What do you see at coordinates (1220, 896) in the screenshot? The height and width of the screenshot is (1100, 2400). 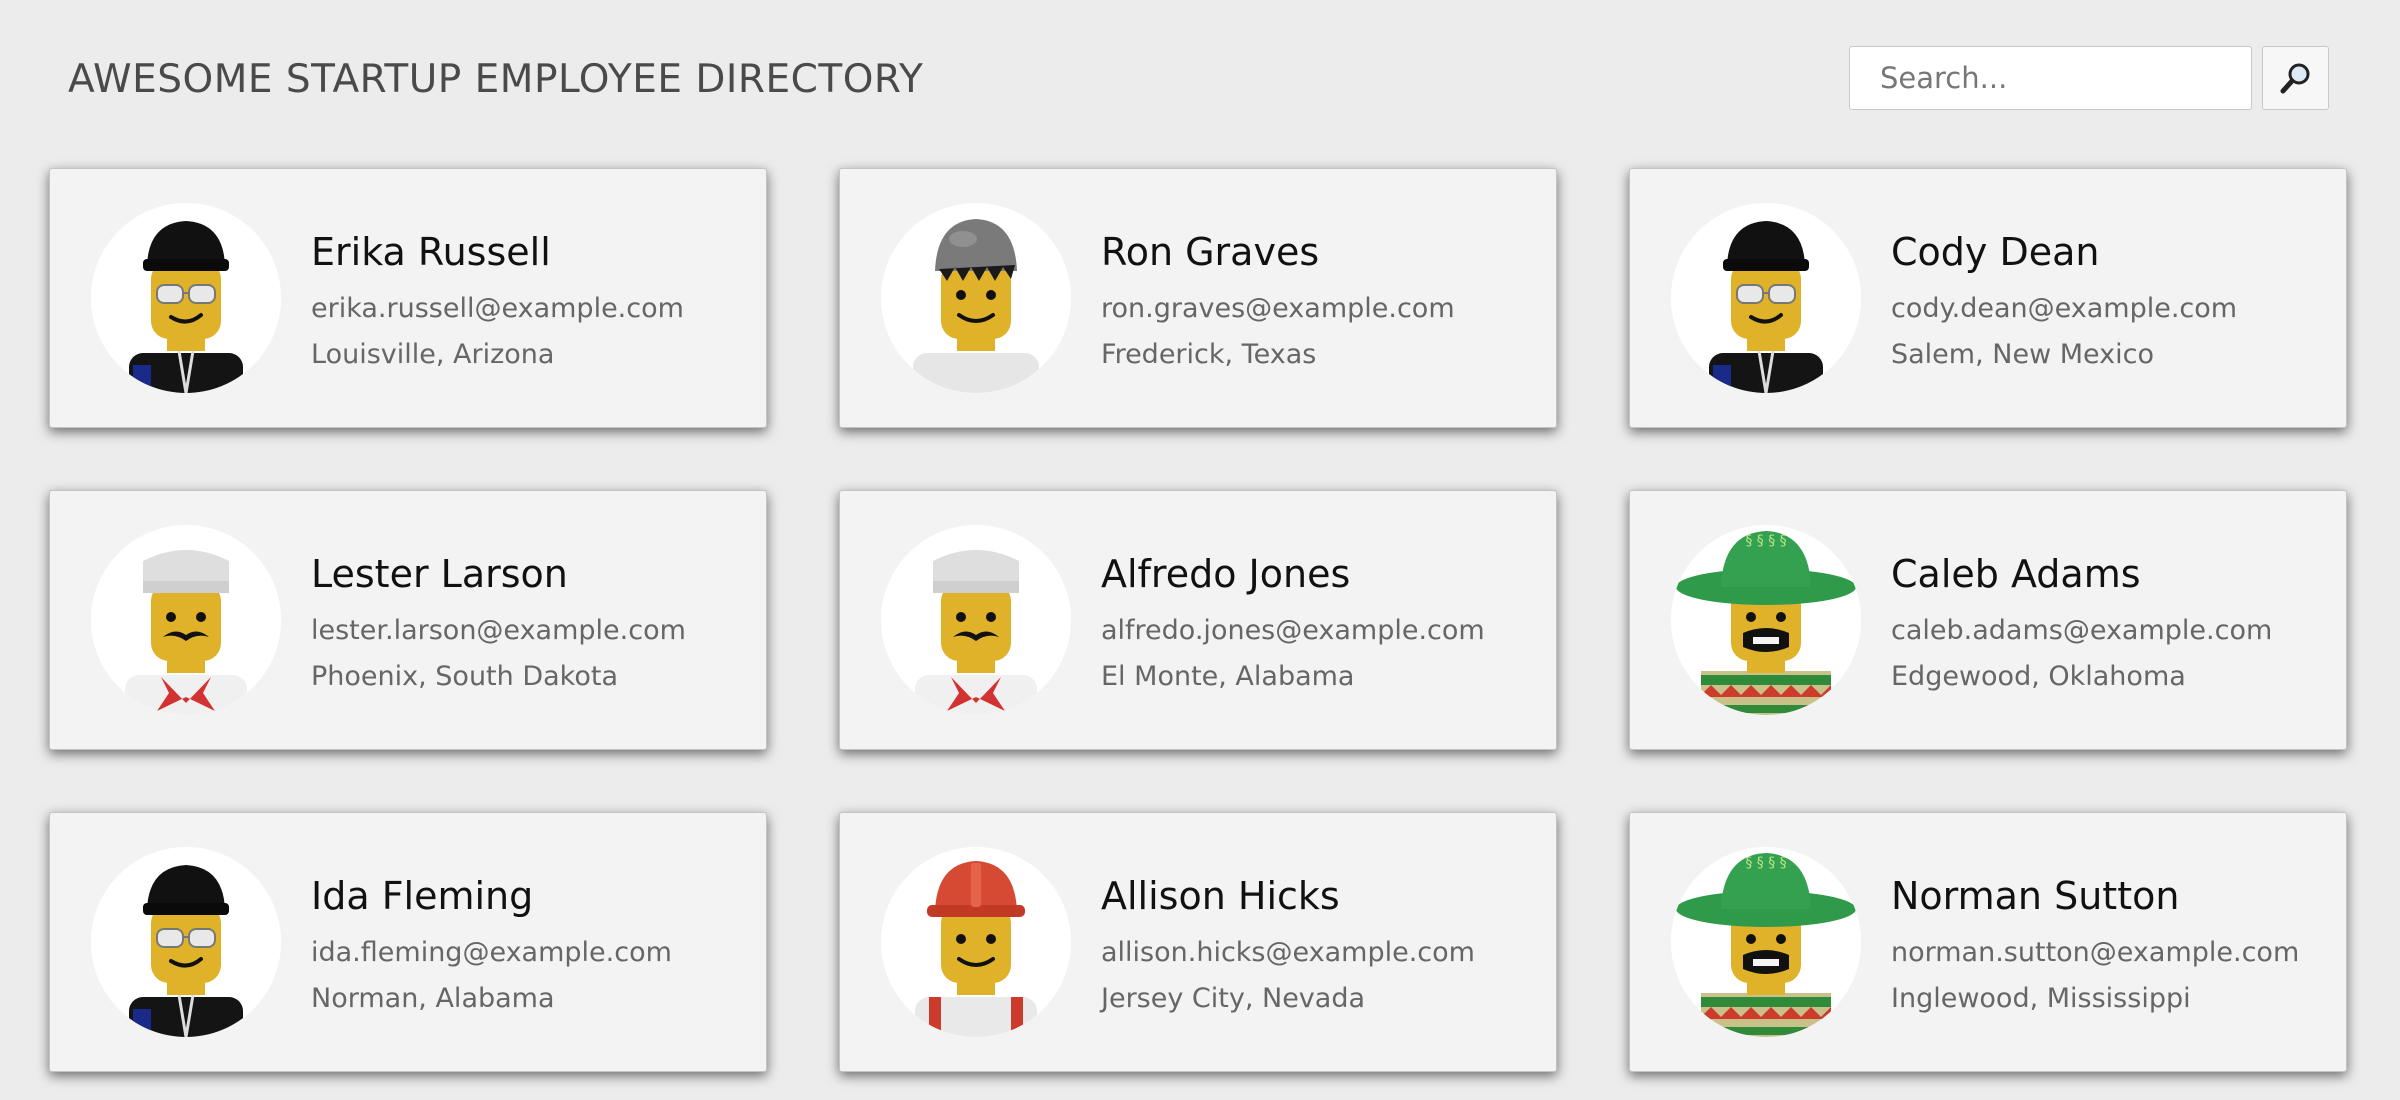 I see `employee-name: Allison Hicks` at bounding box center [1220, 896].